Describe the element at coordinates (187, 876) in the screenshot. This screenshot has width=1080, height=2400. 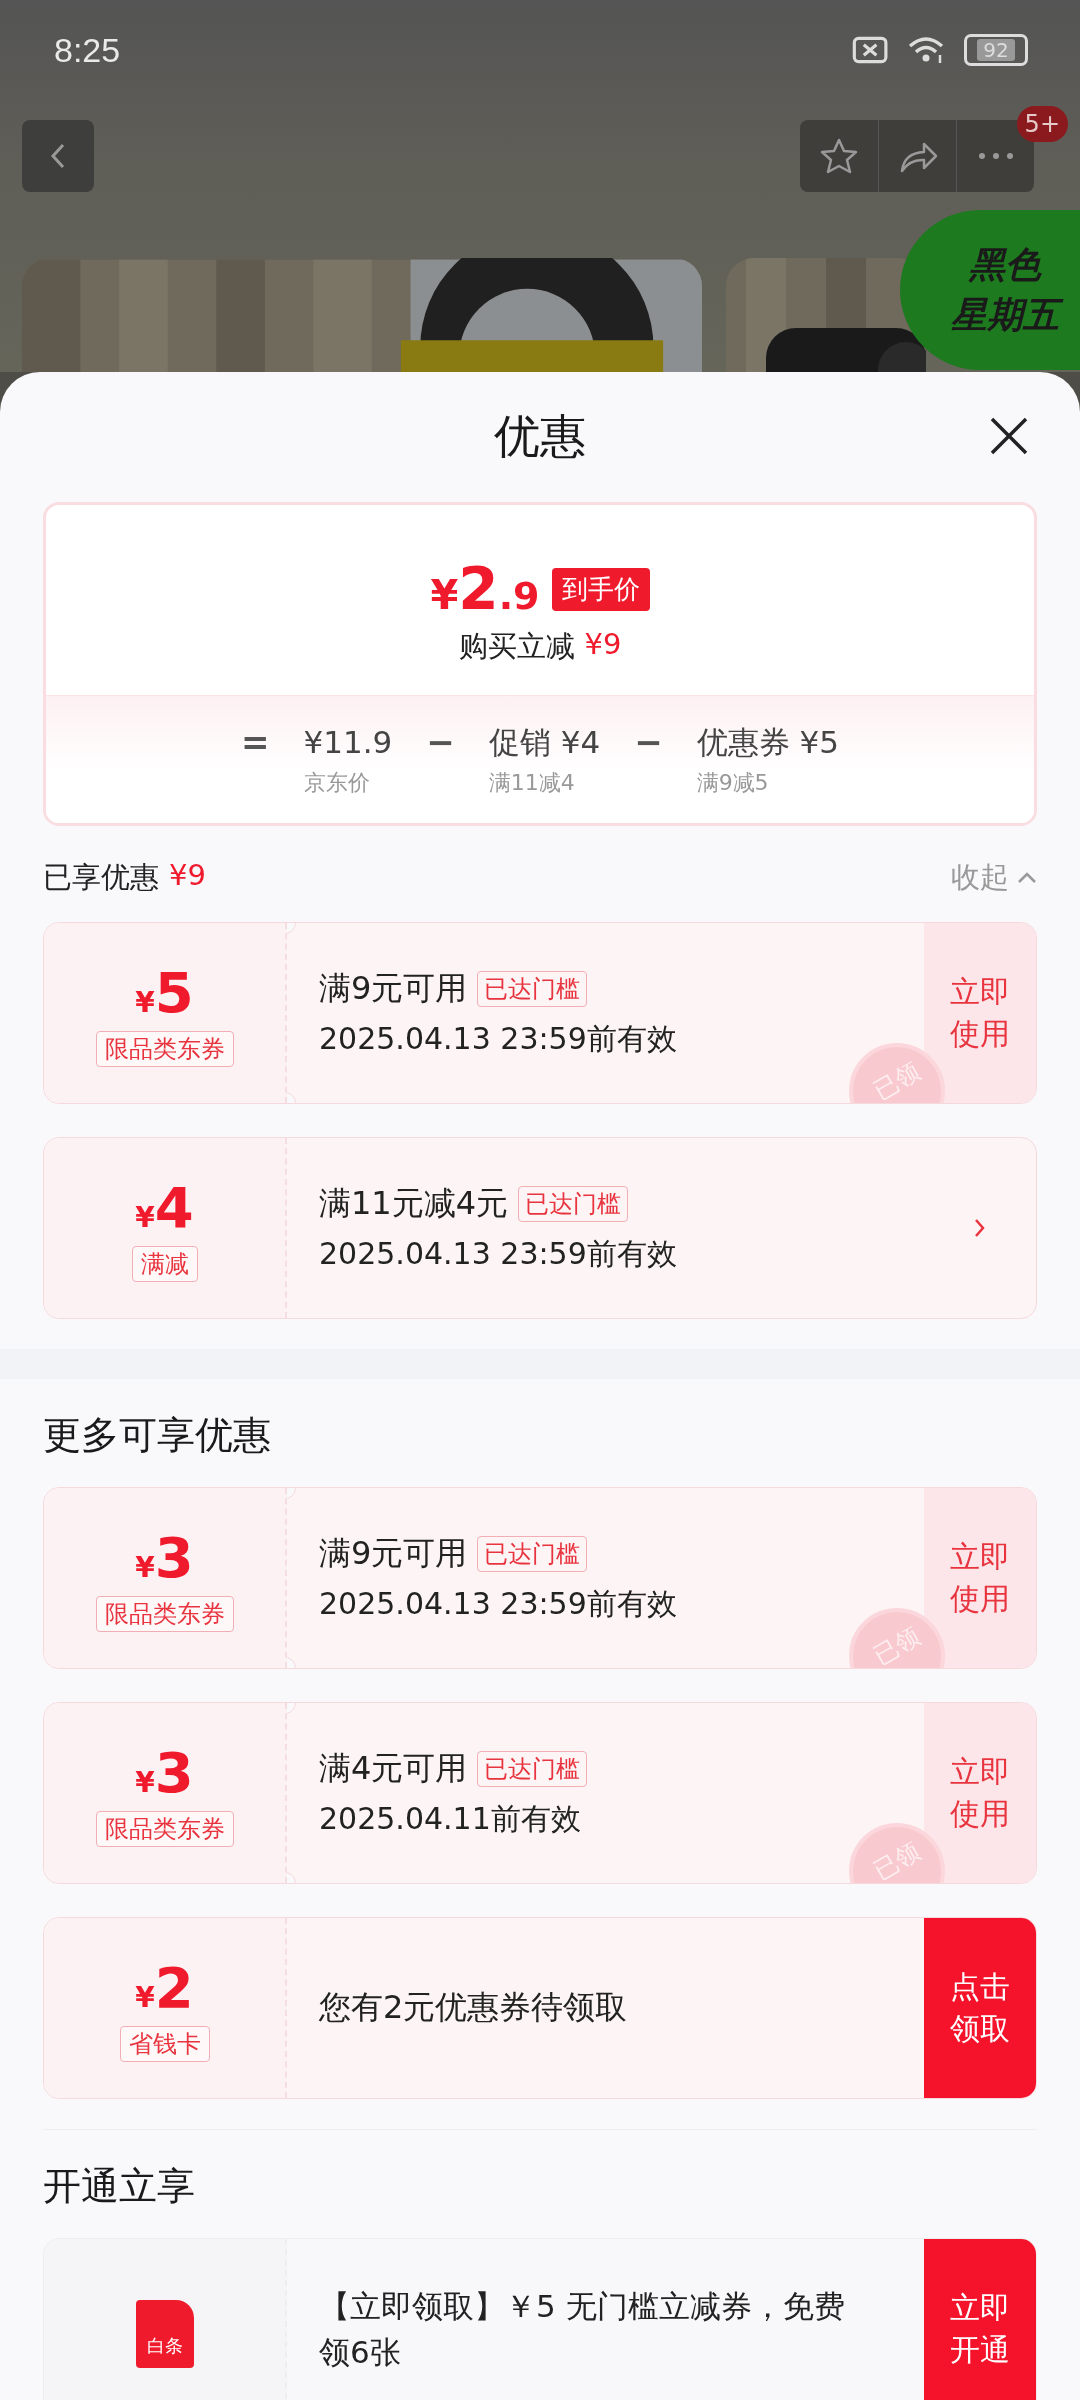
I see `applied-amount: ¥9` at that location.